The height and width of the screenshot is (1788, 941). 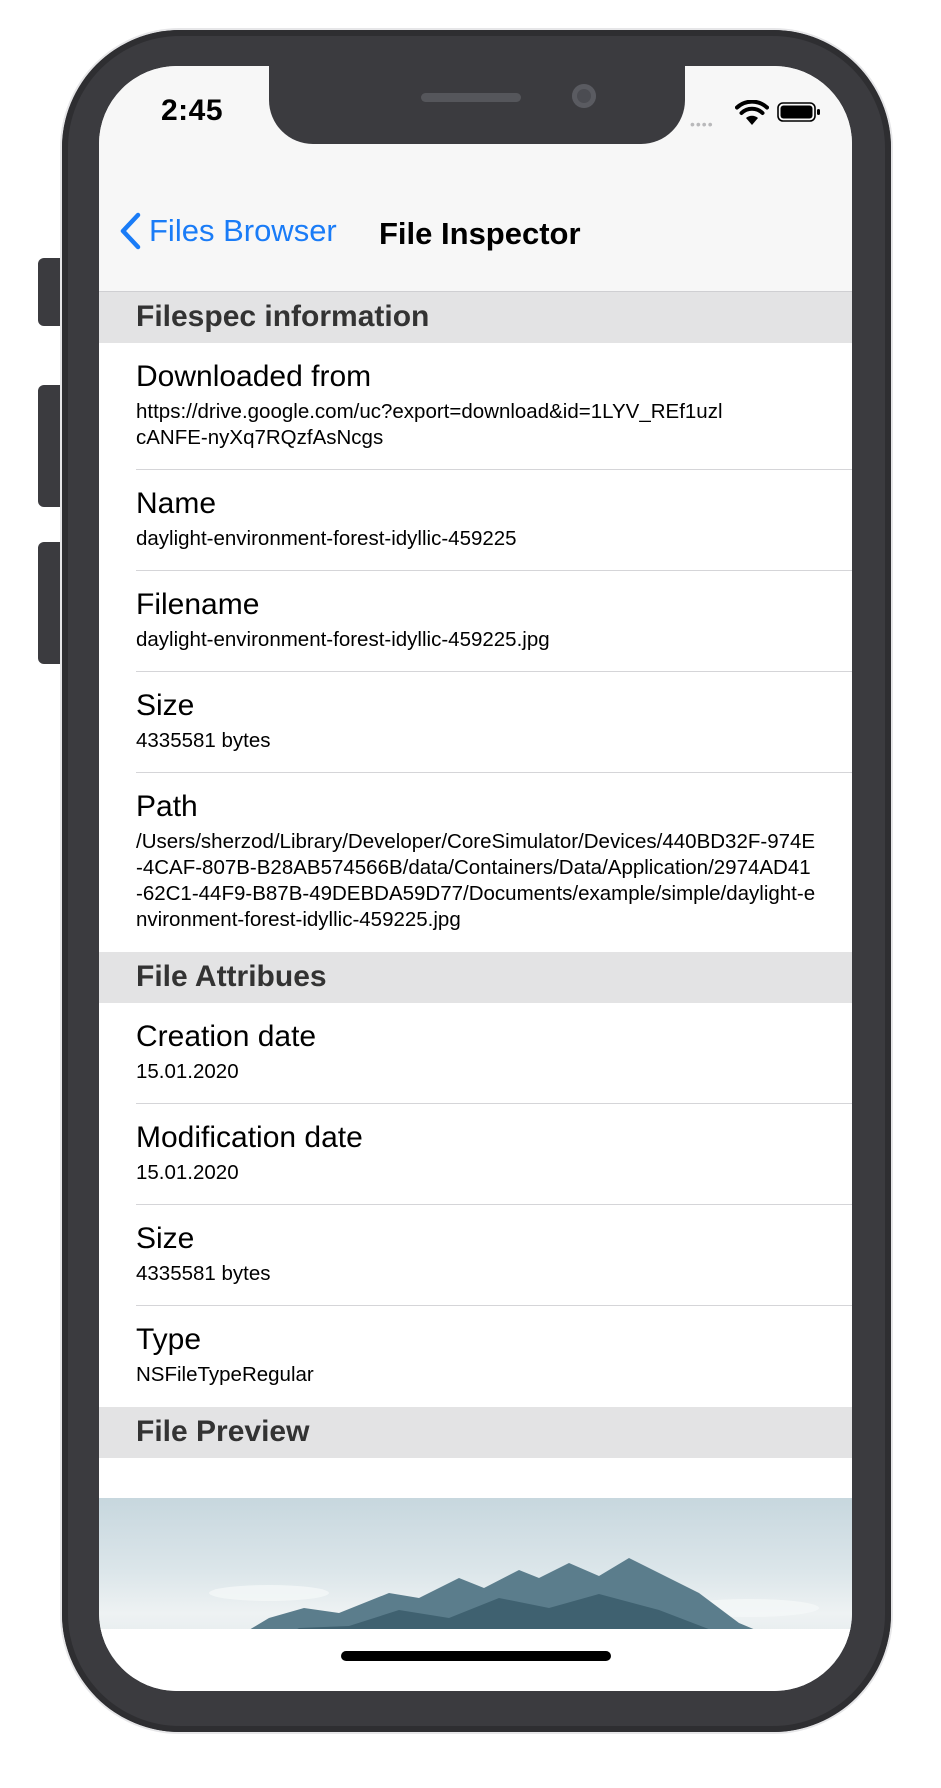 I want to click on chevron-left-icon, so click(x=130, y=231).